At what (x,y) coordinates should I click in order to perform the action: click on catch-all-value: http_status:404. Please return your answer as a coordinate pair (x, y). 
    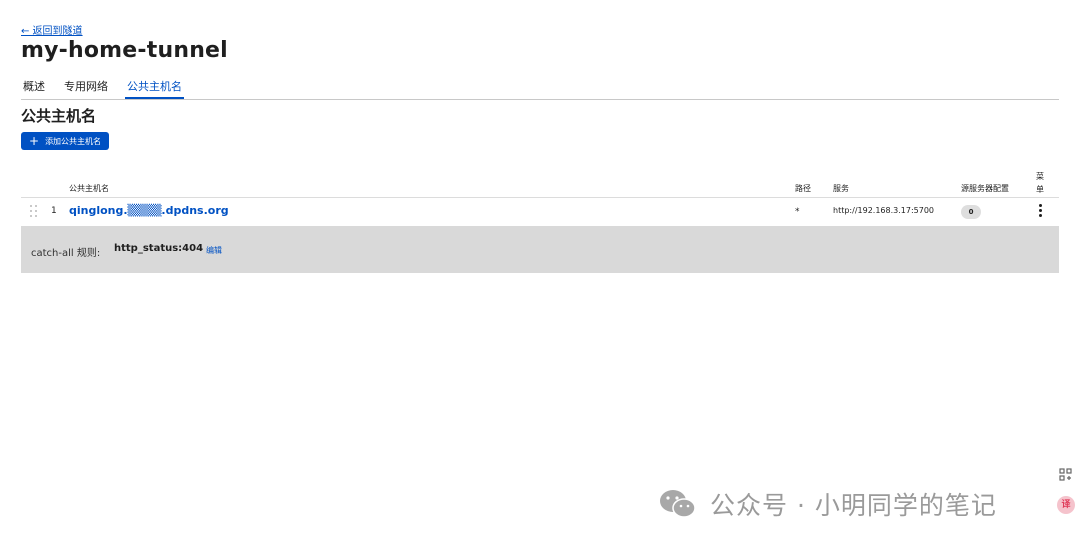
    Looking at the image, I should click on (159, 248).